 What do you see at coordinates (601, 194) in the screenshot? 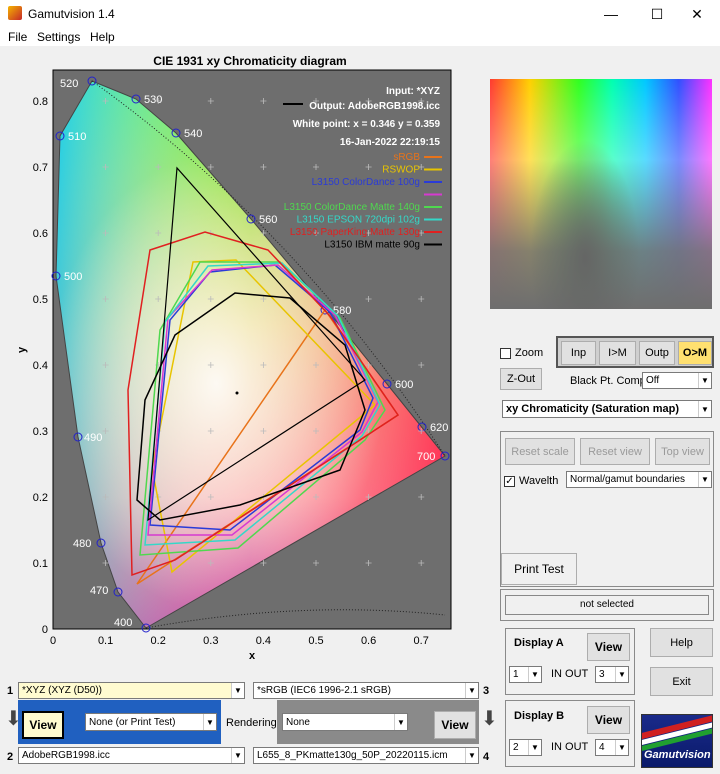
I see `color-map-view` at bounding box center [601, 194].